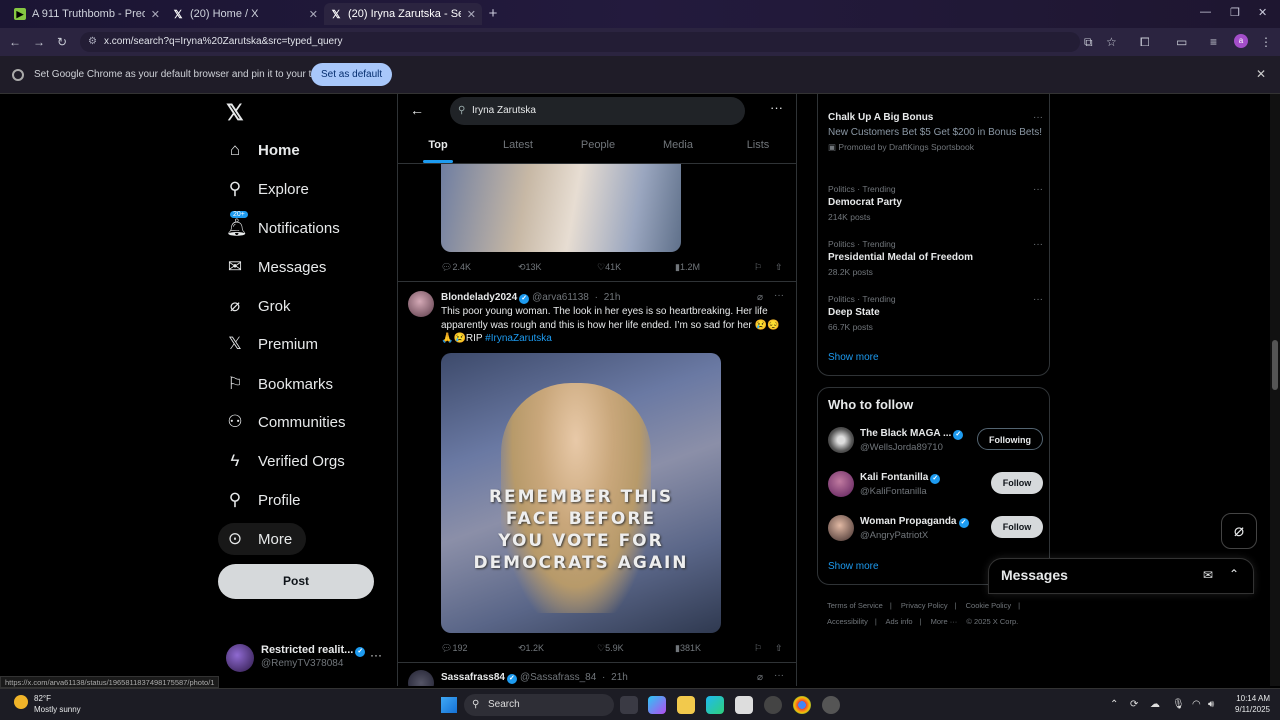 Image resolution: width=1280 pixels, height=720 pixels. Describe the element at coordinates (758, 648) in the screenshot. I see `bookmark-icon: ⚐` at that location.